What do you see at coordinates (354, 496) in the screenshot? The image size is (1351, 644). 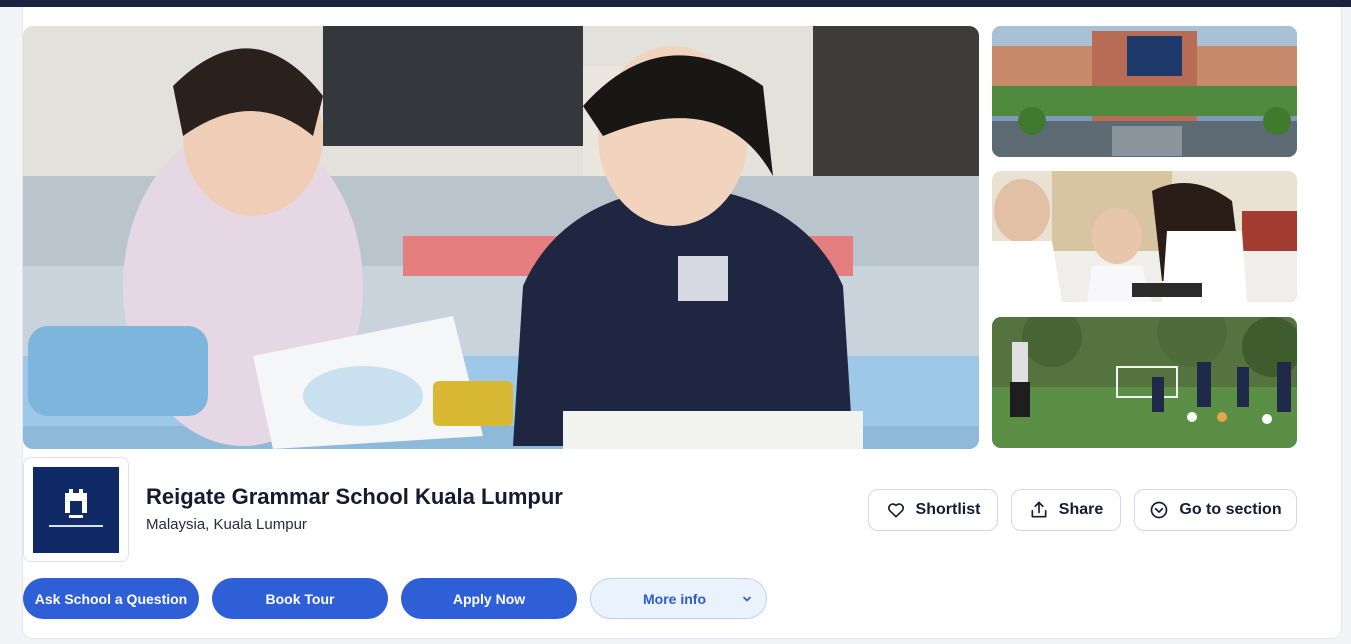 I see `school-name: Reigate Grammar School Kuala Lumpur` at bounding box center [354, 496].